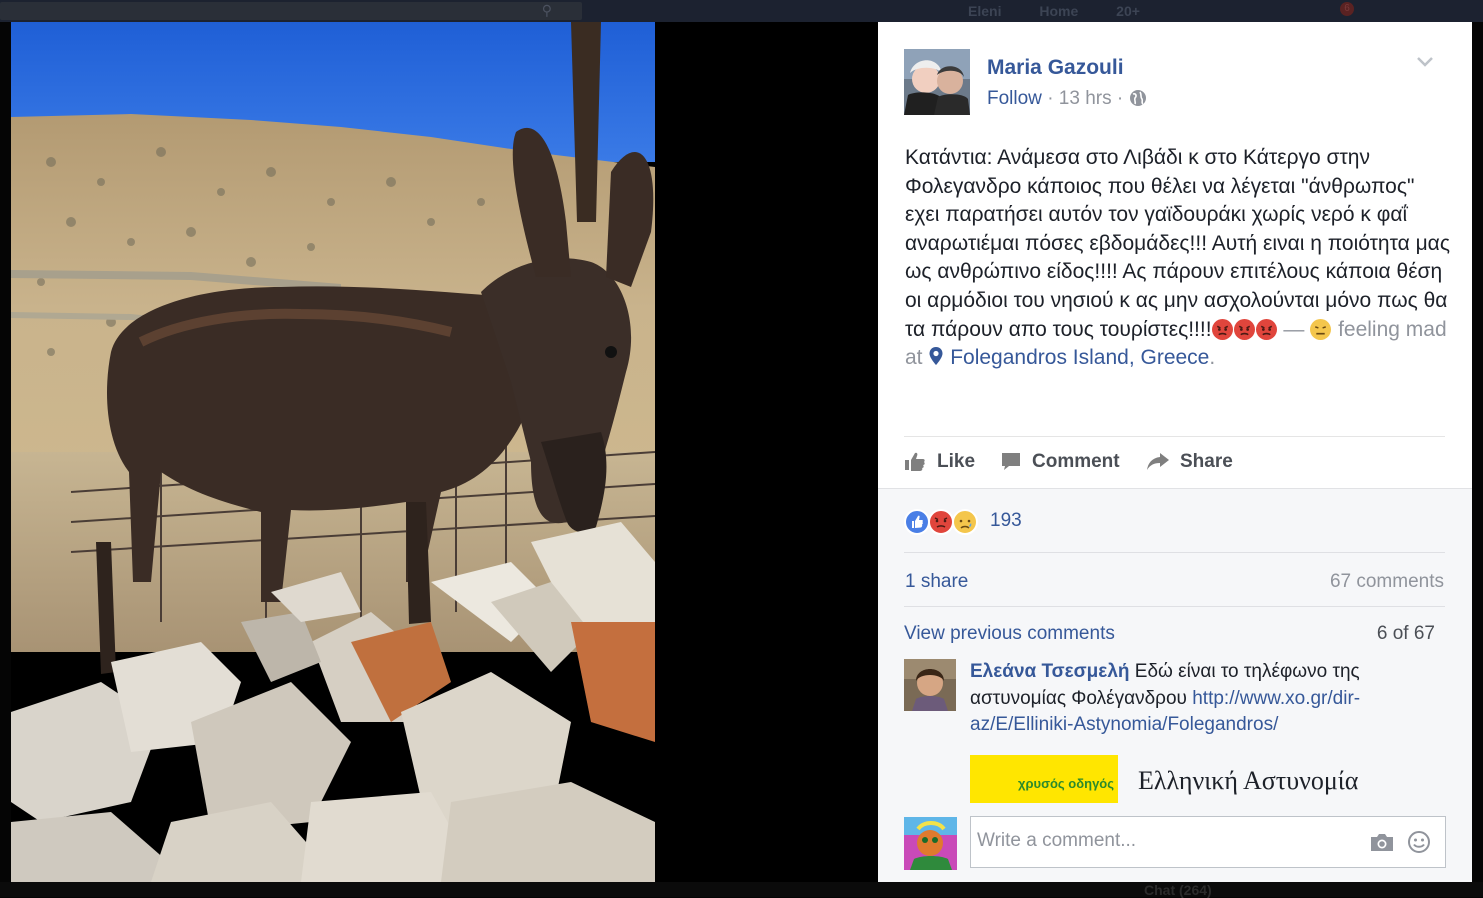 This screenshot has height=898, width=1483. What do you see at coordinates (546, 10) in the screenshot?
I see `search-icon: ⚲` at bounding box center [546, 10].